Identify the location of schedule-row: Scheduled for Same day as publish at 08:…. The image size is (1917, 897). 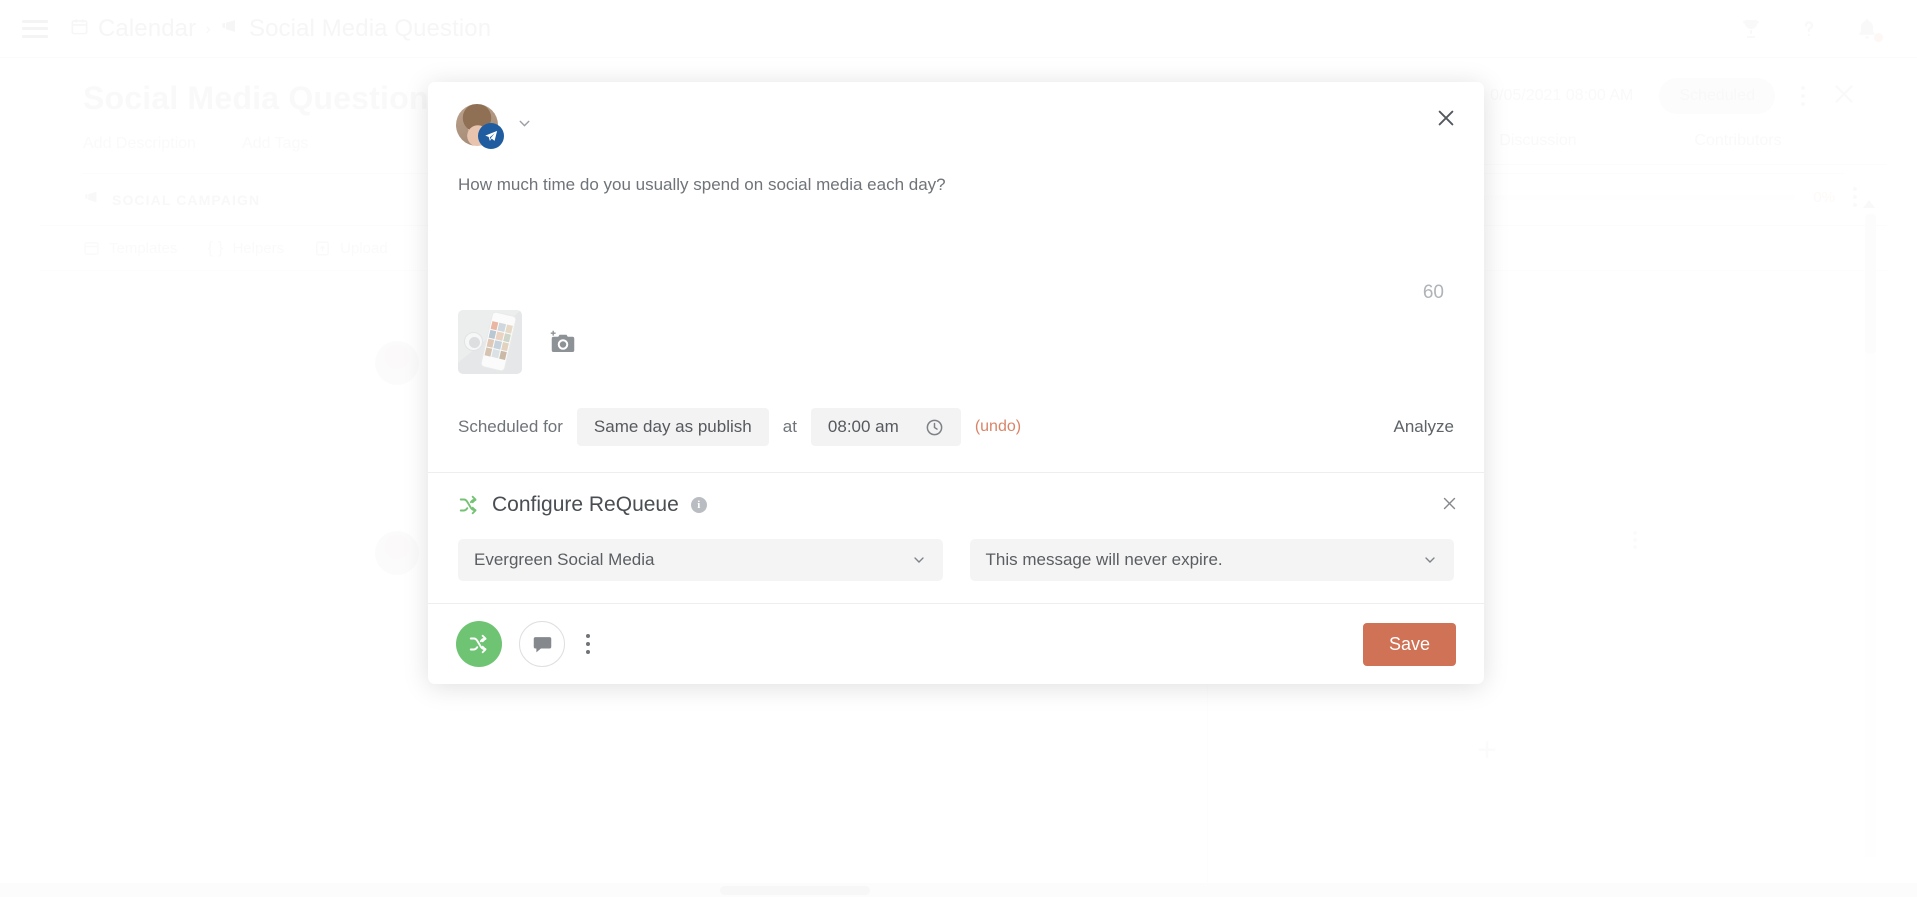
(956, 423).